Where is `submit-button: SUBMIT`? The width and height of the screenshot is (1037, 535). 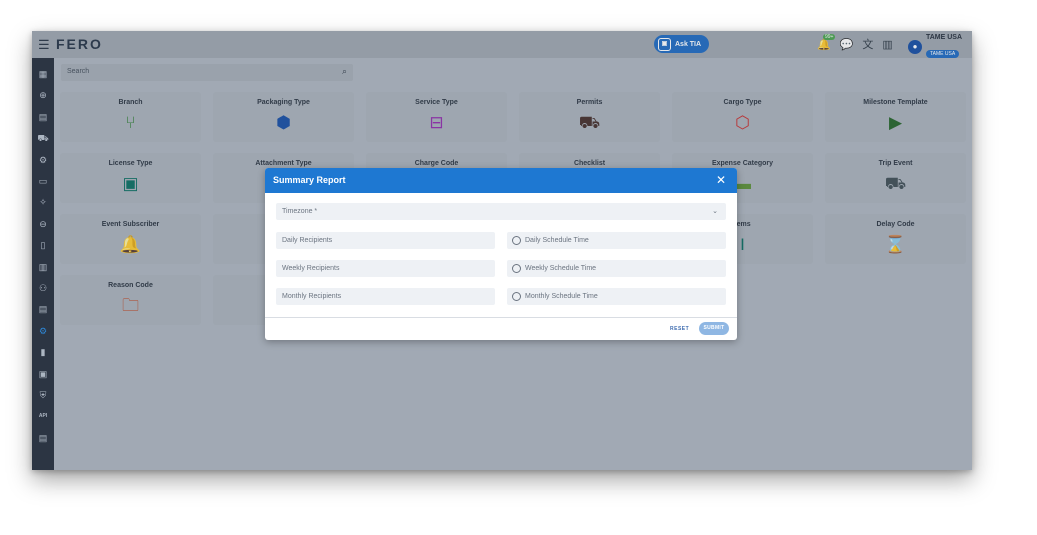
submit-button: SUBMIT is located at coordinates (714, 328).